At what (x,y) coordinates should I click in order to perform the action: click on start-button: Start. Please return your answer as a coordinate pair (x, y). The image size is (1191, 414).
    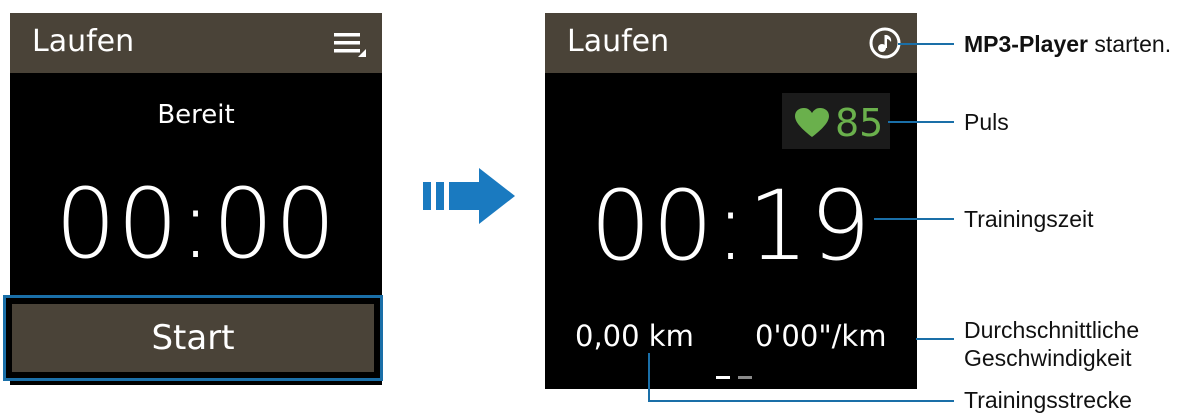
    Looking at the image, I should click on (193, 338).